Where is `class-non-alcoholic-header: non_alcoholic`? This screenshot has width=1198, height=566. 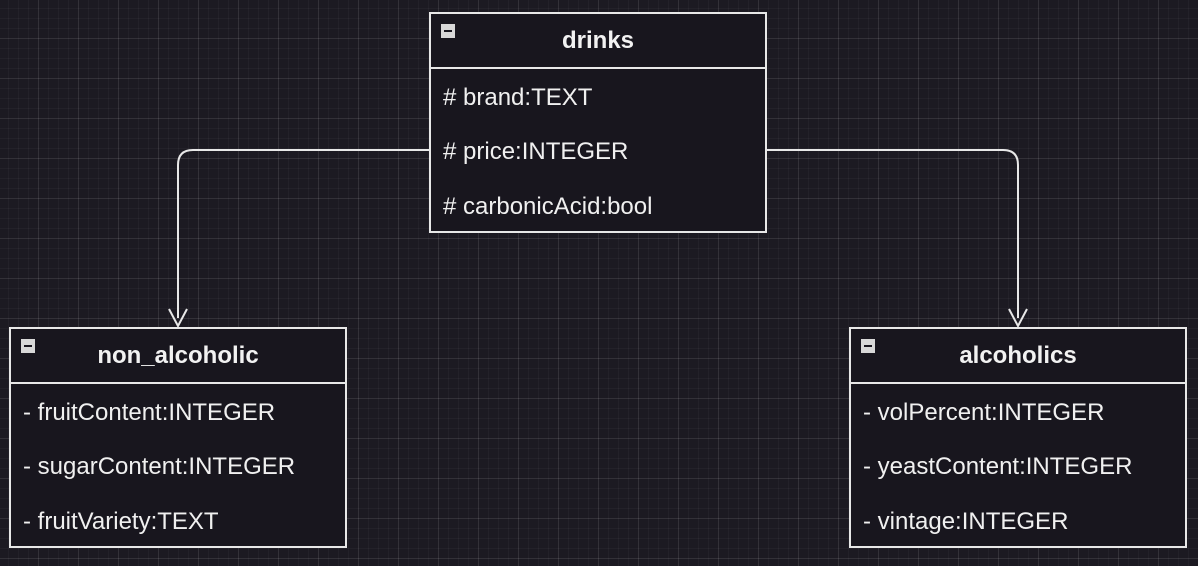 class-non-alcoholic-header: non_alcoholic is located at coordinates (178, 356).